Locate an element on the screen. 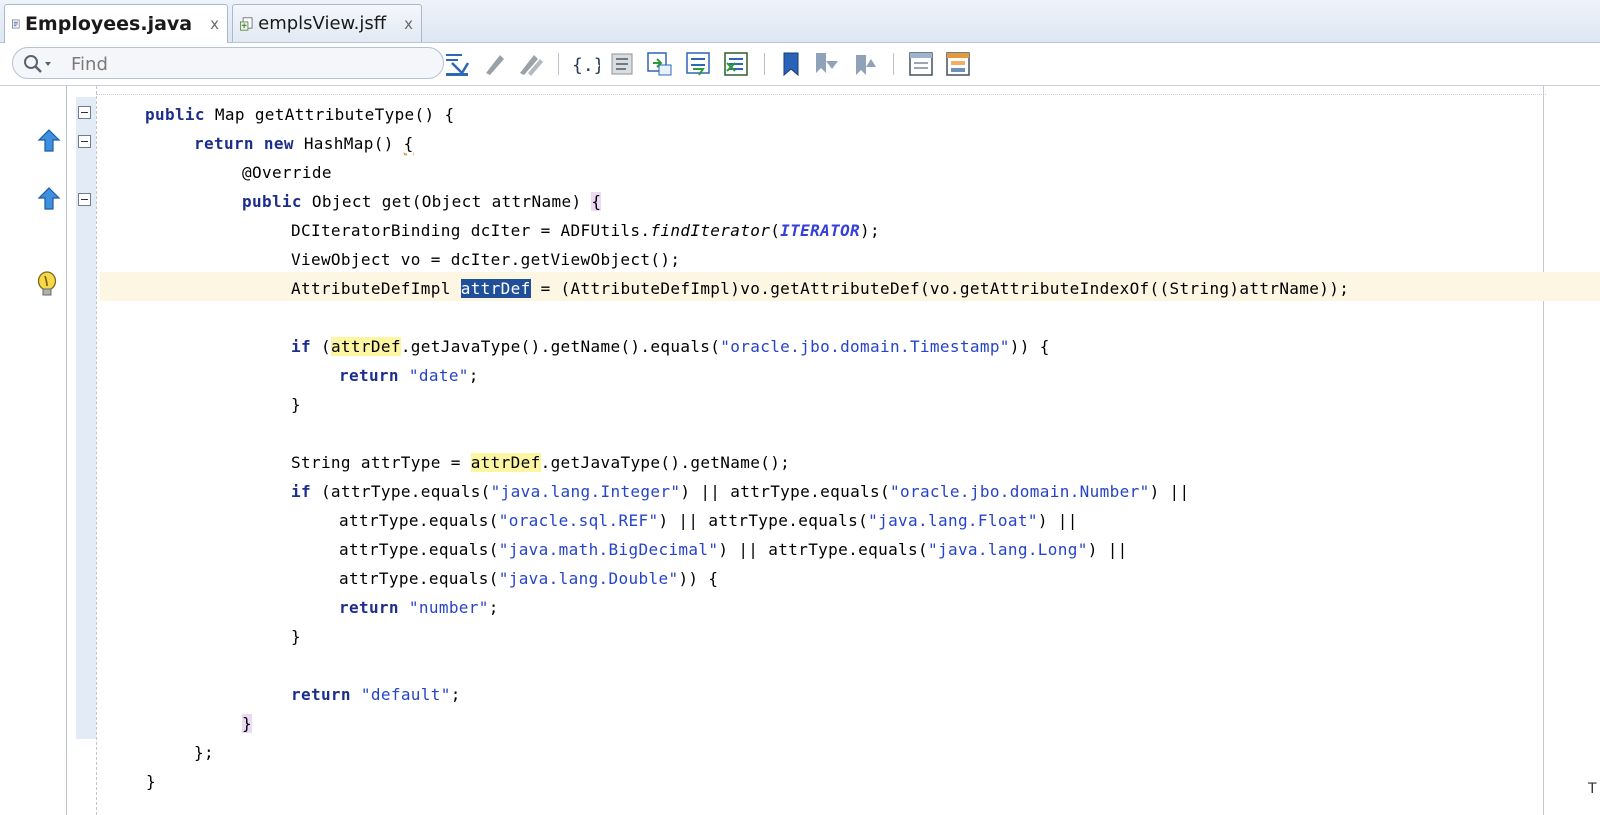 This screenshot has height=815, width=1600. code-token: String attrType = is located at coordinates (381, 462).